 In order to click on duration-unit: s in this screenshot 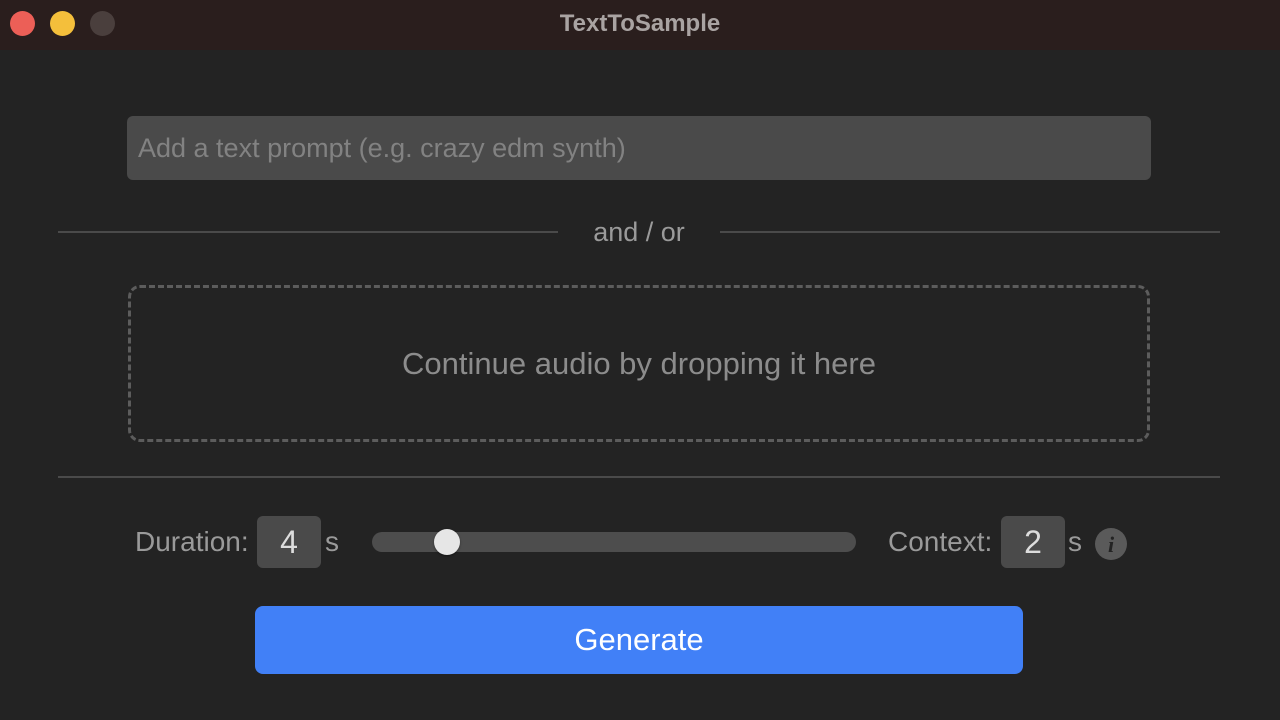, I will do `click(332, 541)`.